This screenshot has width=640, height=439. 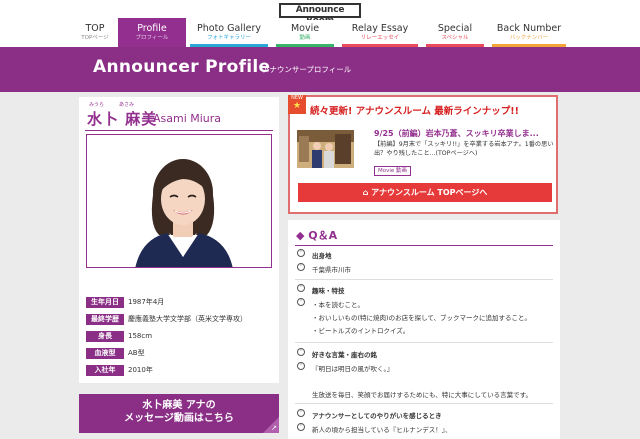 What do you see at coordinates (228, 38) in the screenshot?
I see `nav-photo-gallery-sub: フォトギャラリー` at bounding box center [228, 38].